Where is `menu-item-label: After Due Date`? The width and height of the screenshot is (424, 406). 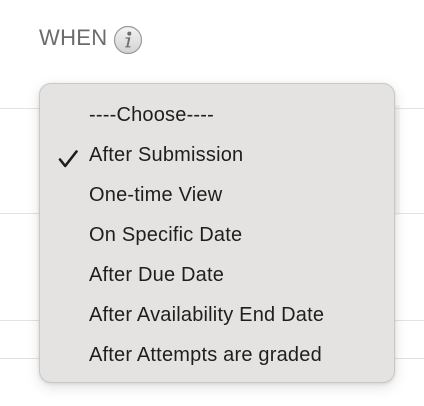 menu-item-label: After Due Date is located at coordinates (157, 275).